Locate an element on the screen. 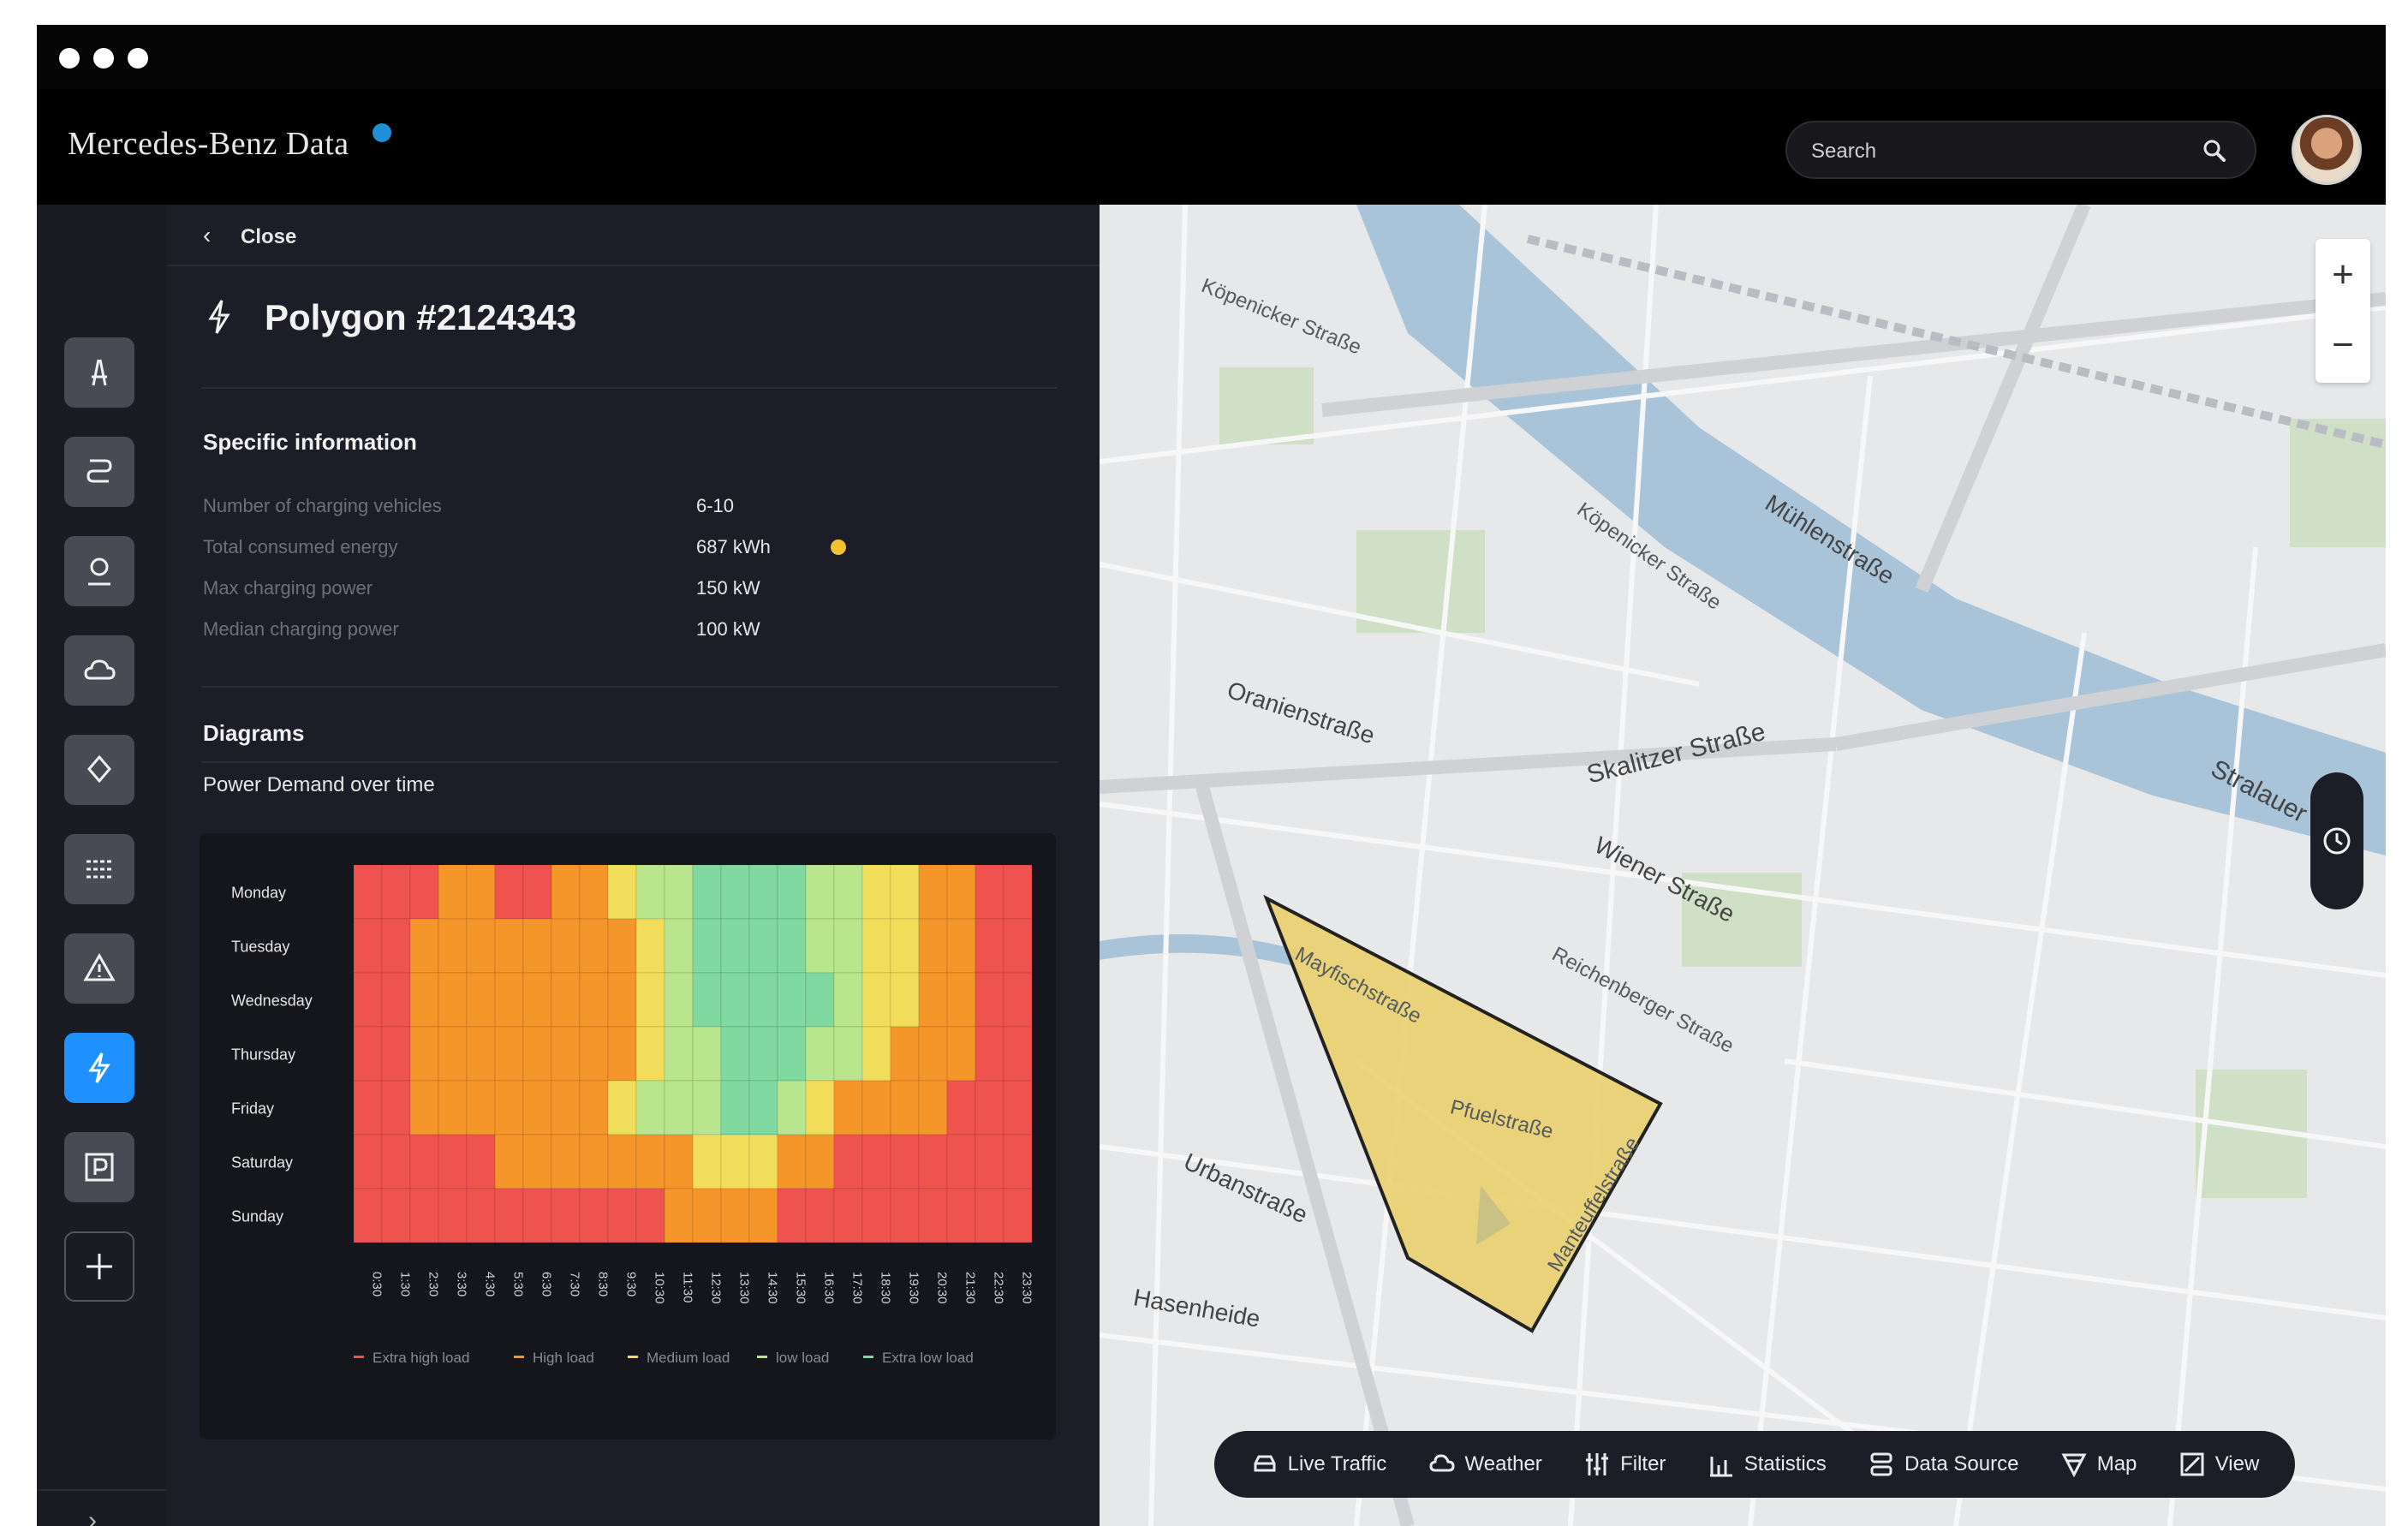  charging-bolt-icon is located at coordinates (99, 1067).